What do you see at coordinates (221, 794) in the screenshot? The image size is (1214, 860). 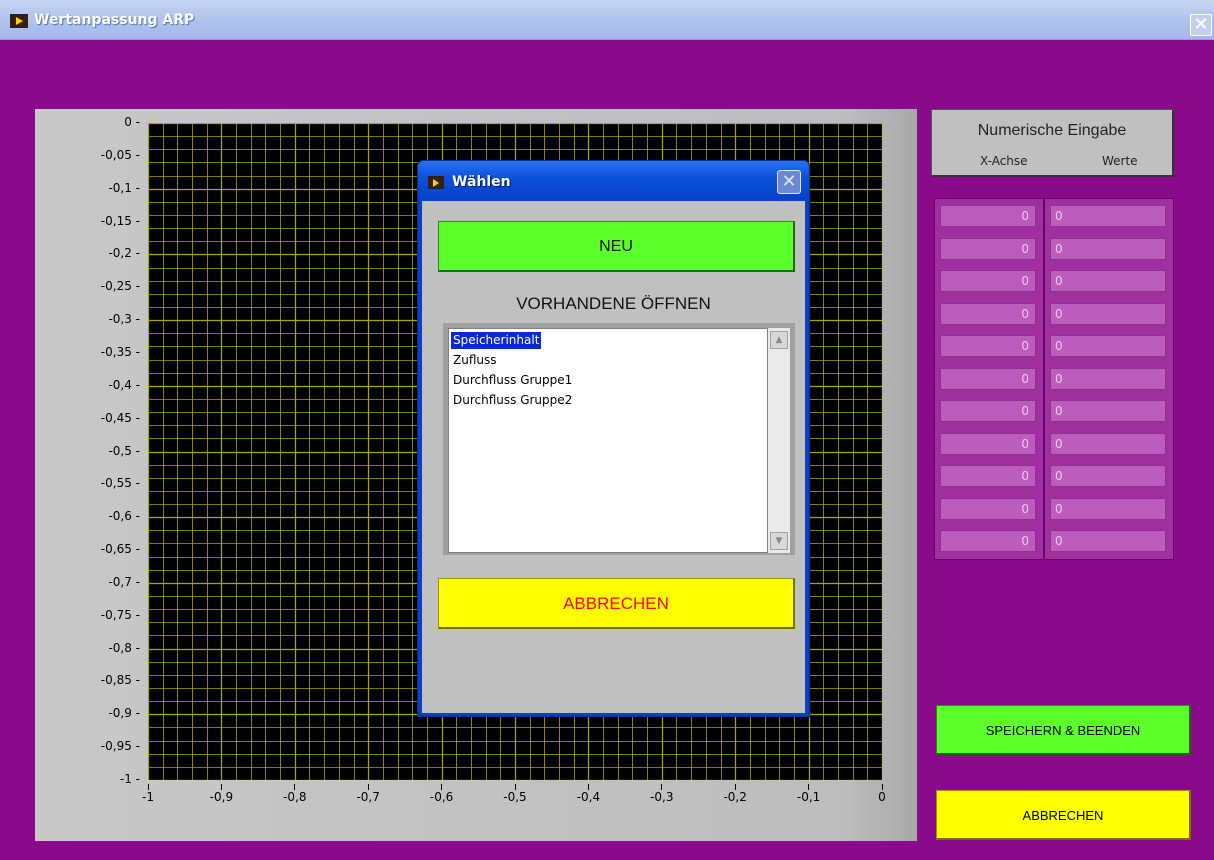 I see `x-tick-label: -0,9` at bounding box center [221, 794].